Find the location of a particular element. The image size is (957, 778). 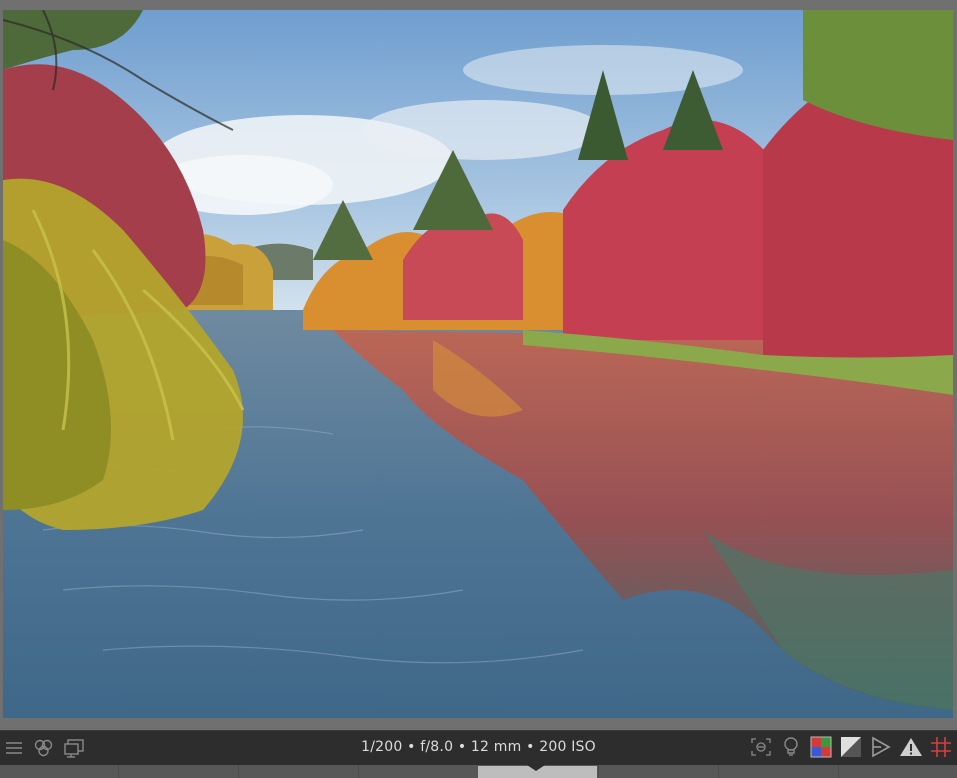

warning-icon is located at coordinates (911, 747).